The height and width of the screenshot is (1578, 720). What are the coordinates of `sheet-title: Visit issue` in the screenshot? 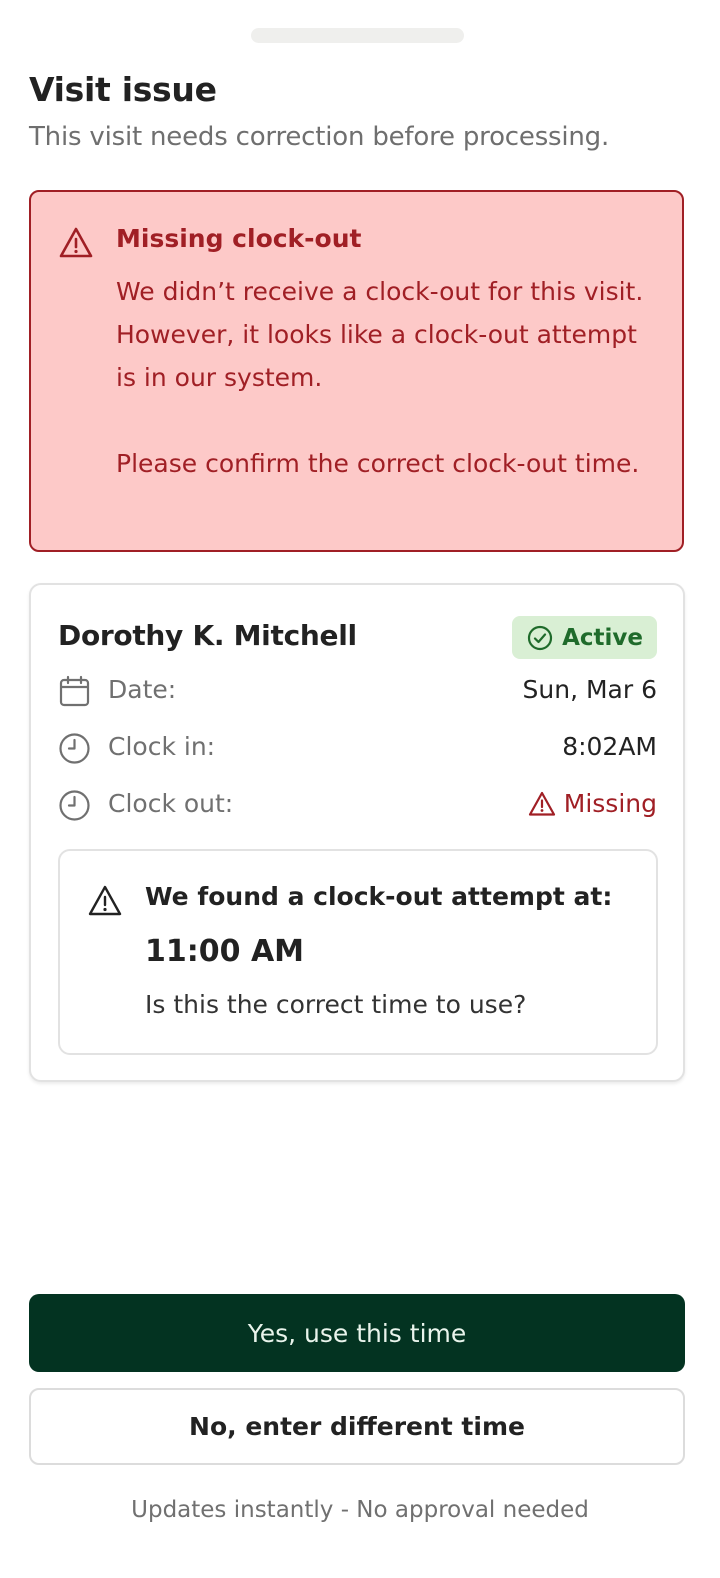 It's located at (123, 89).